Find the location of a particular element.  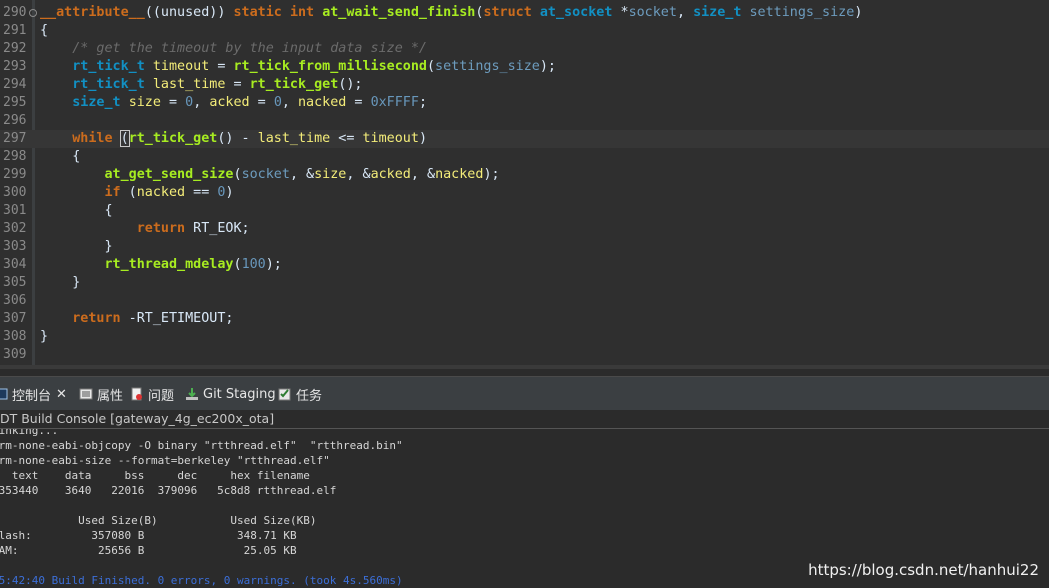

tab-git-staging: Git Staging is located at coordinates (230, 394).